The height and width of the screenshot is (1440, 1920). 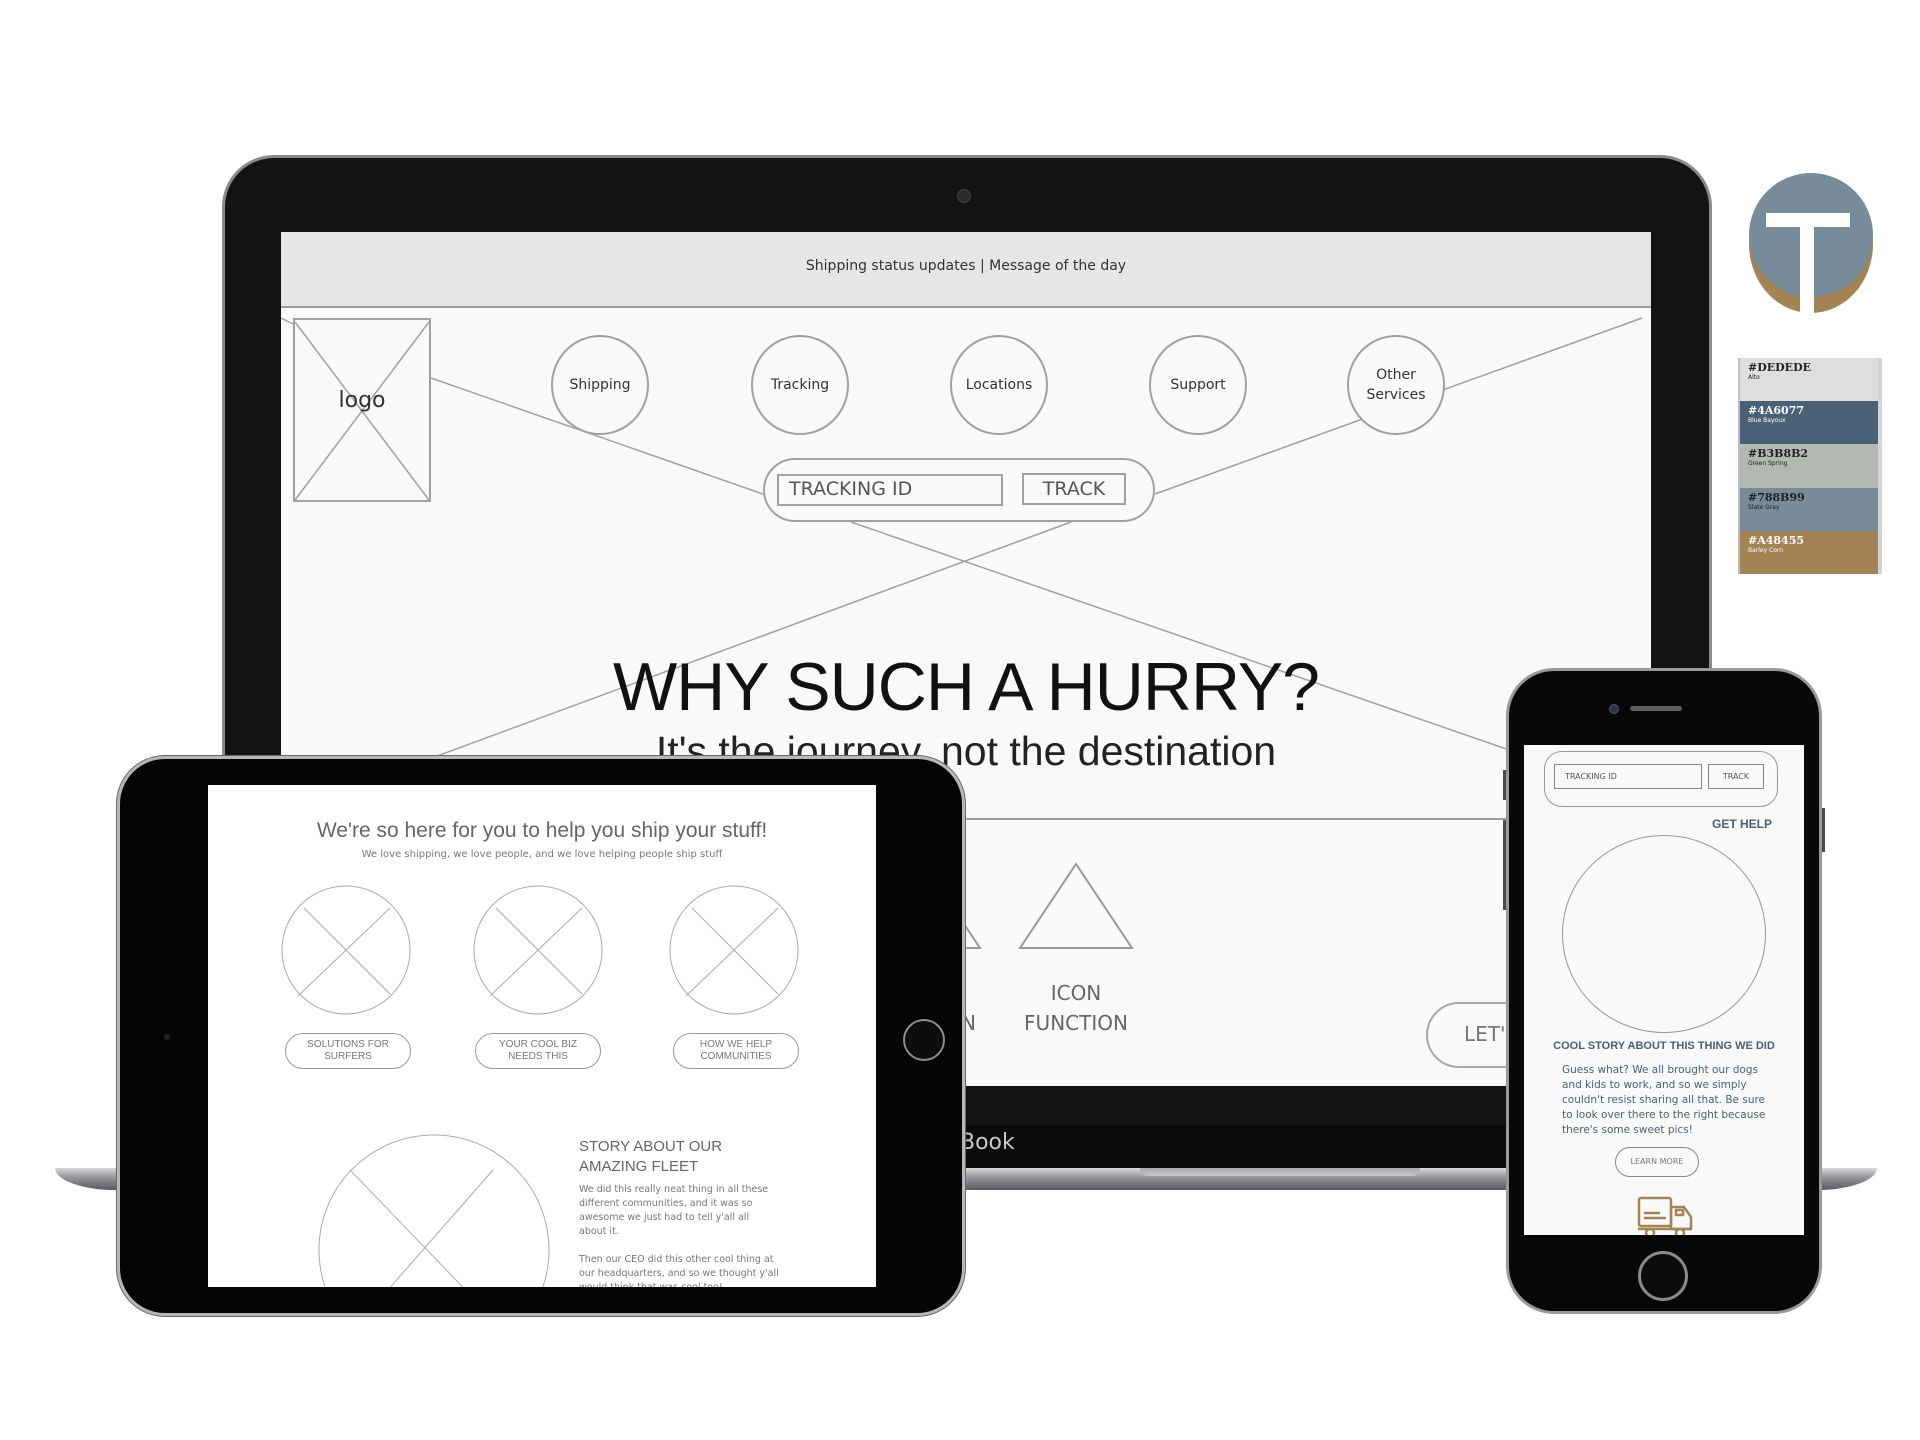 What do you see at coordinates (167, 1037) in the screenshot?
I see `tablet-camera-icon` at bounding box center [167, 1037].